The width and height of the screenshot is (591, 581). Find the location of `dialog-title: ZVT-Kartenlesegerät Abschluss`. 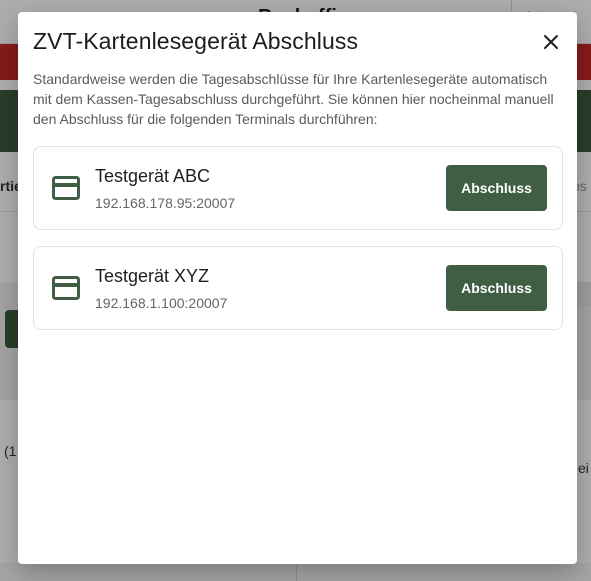

dialog-title: ZVT-Kartenlesegerät Abschluss is located at coordinates (196, 41).